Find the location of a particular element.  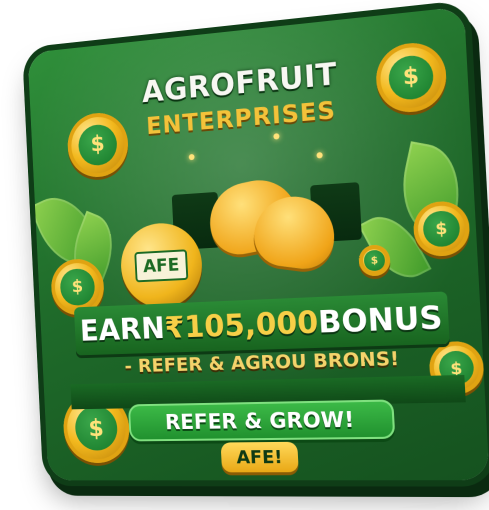

bonus-suffix: BONUS is located at coordinates (380, 320).